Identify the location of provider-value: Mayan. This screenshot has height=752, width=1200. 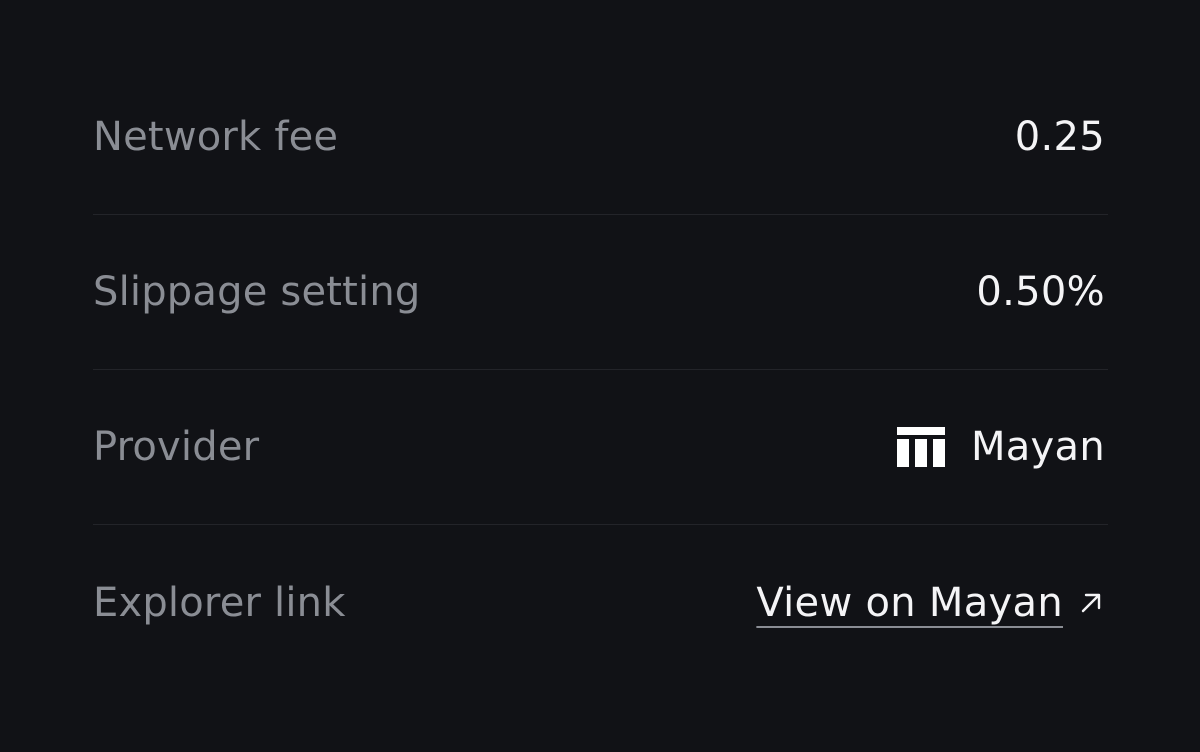
(1000, 447).